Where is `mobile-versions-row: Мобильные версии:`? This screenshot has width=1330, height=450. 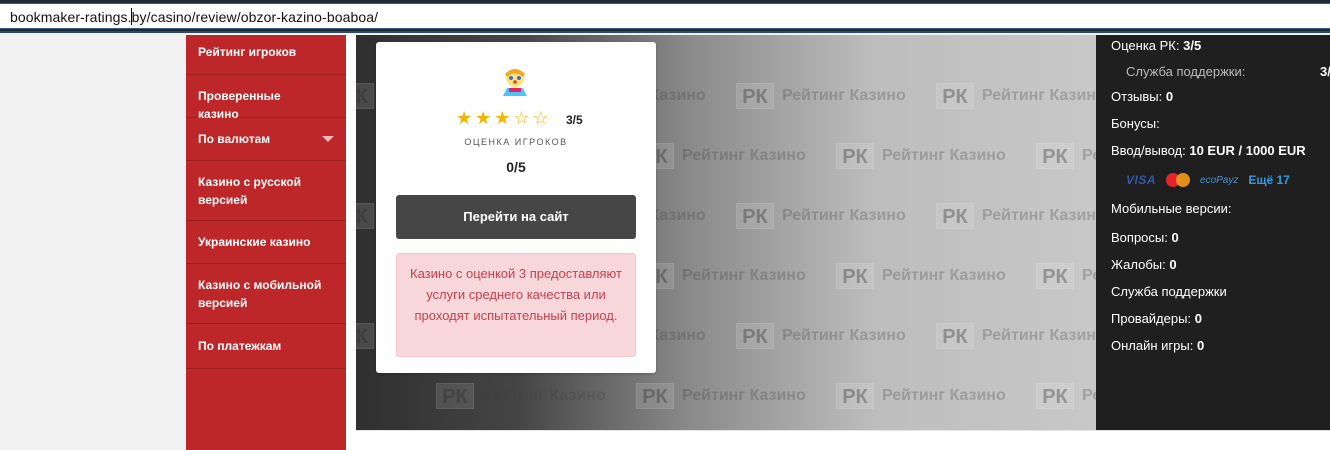 mobile-versions-row: Мобильные версии: is located at coordinates (1171, 208).